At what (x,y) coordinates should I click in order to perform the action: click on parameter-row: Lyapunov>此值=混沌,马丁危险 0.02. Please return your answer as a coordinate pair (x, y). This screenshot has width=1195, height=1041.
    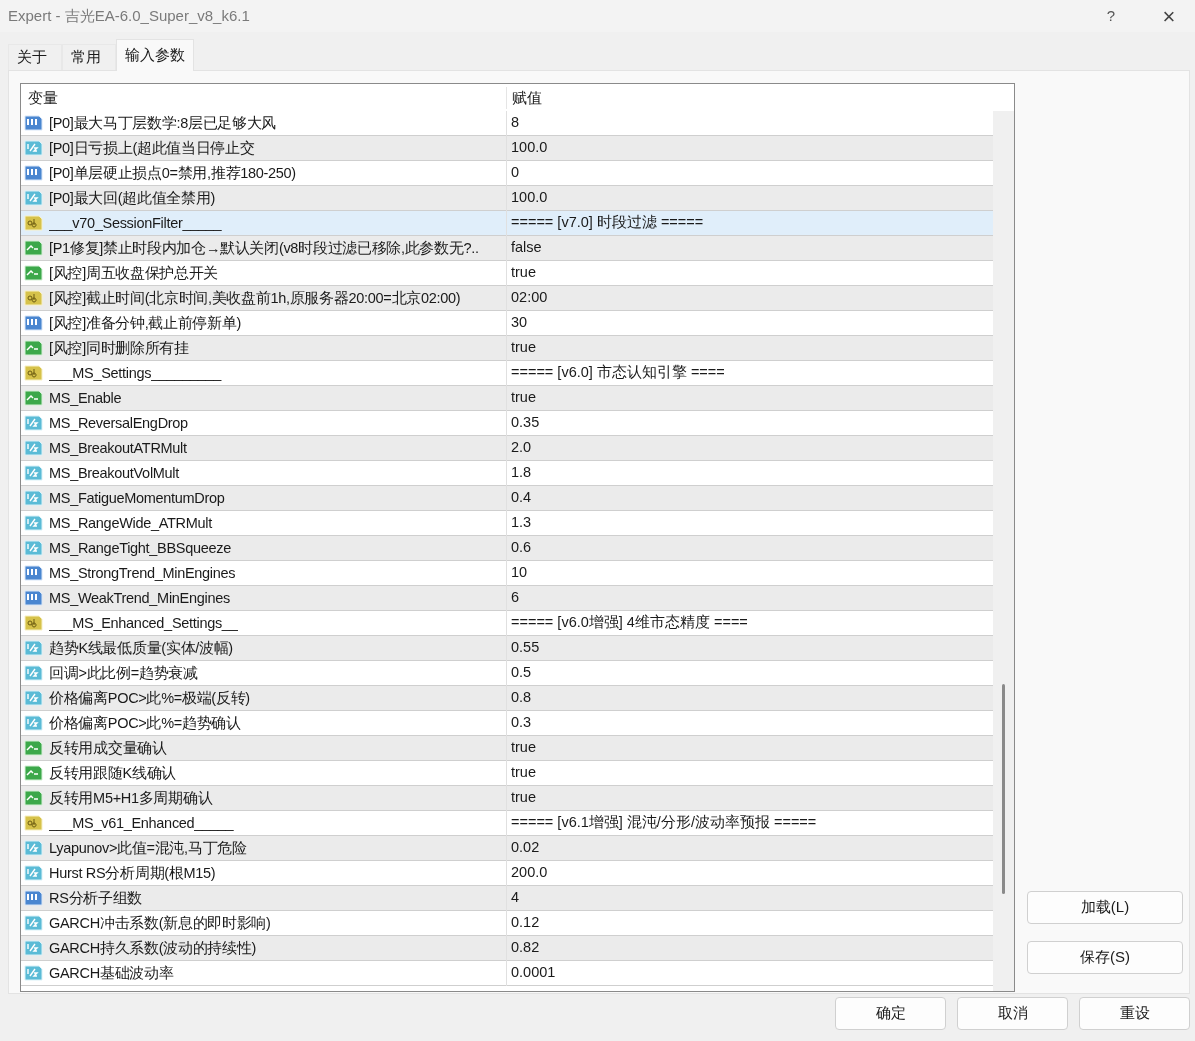
    Looking at the image, I should click on (507, 848).